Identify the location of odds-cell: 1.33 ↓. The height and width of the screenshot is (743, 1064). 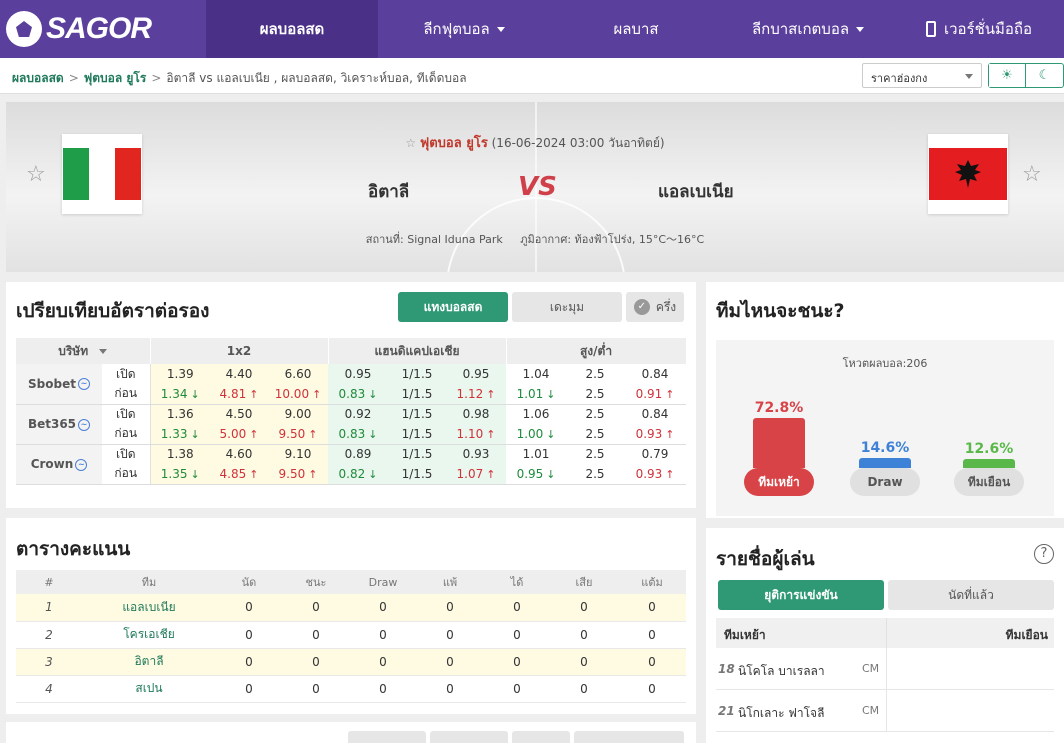
(180, 434).